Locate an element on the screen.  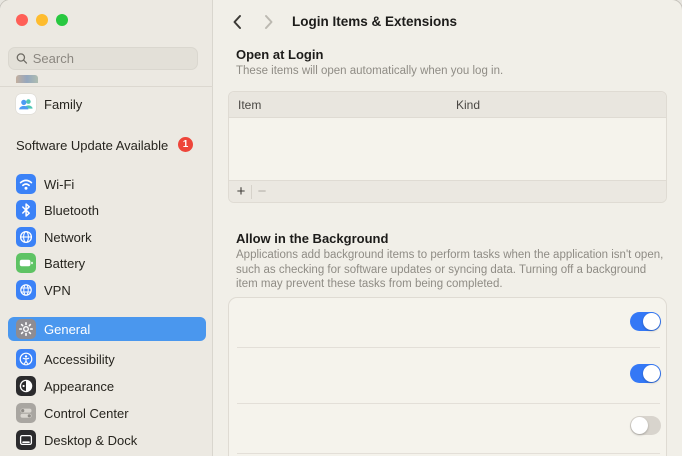
table-footer: + − is located at coordinates (447, 191).